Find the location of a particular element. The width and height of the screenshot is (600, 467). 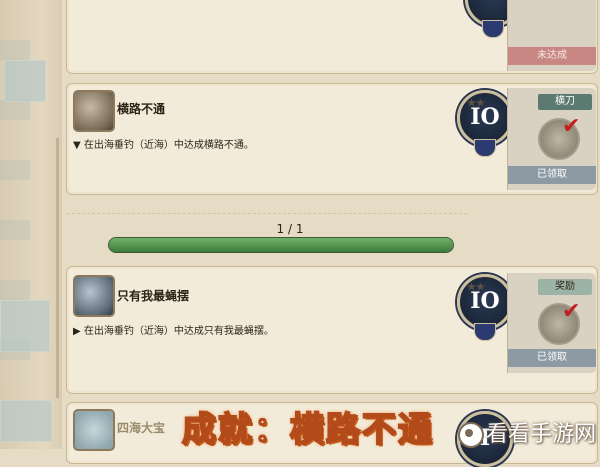

reward-panel: 横刀 ✔ 已领取 is located at coordinates (551, 139).